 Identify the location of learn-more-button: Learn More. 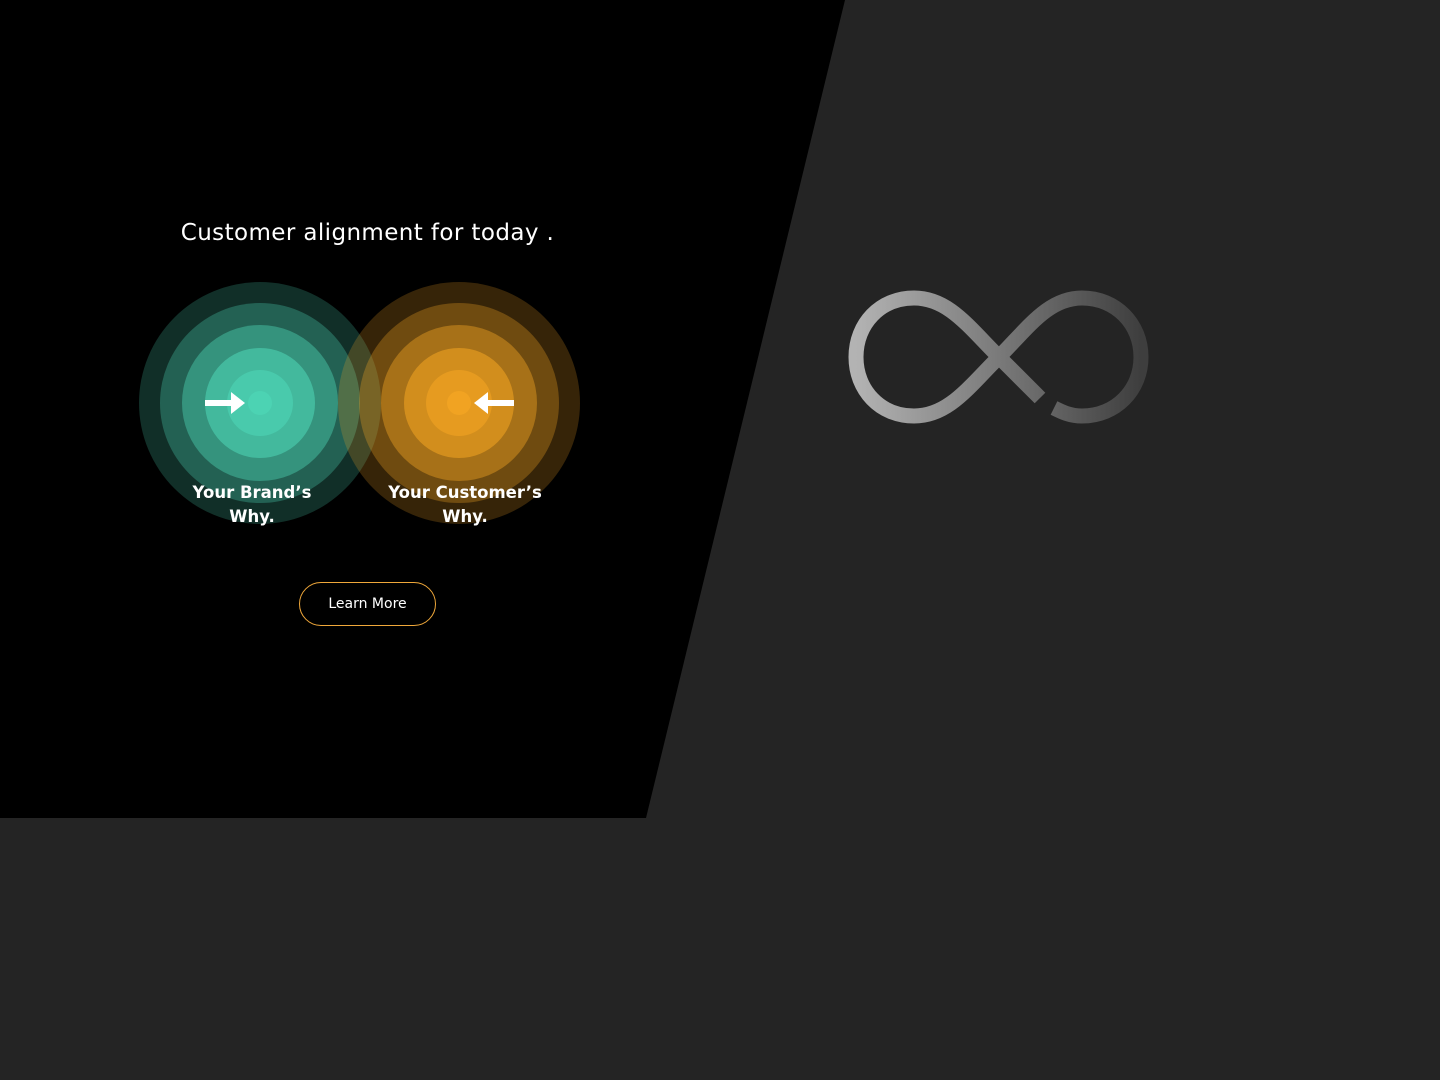
(367, 604).